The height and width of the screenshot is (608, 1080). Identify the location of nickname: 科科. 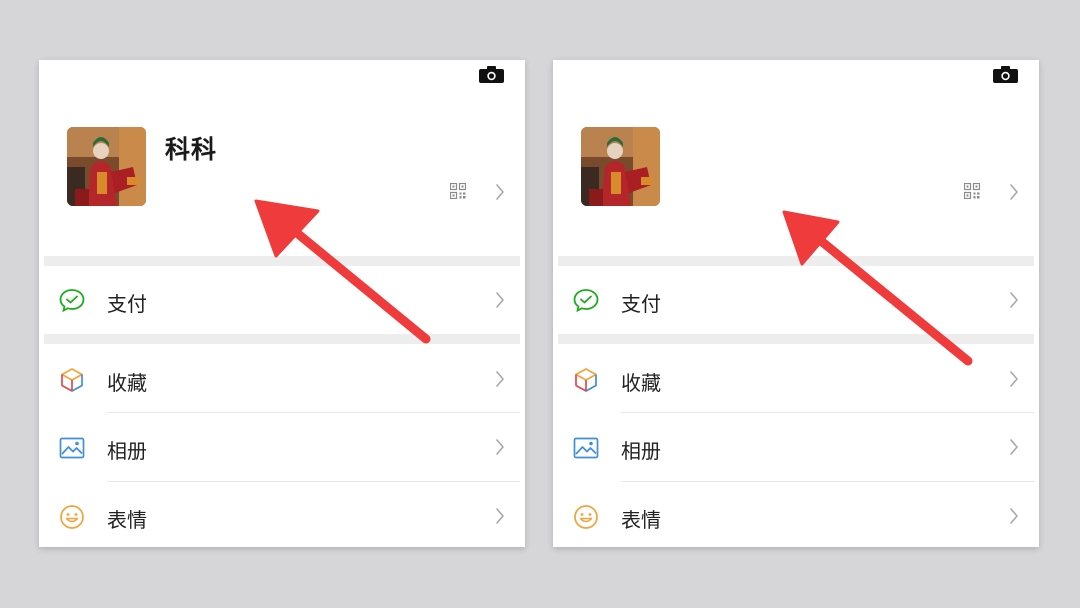
(191, 149).